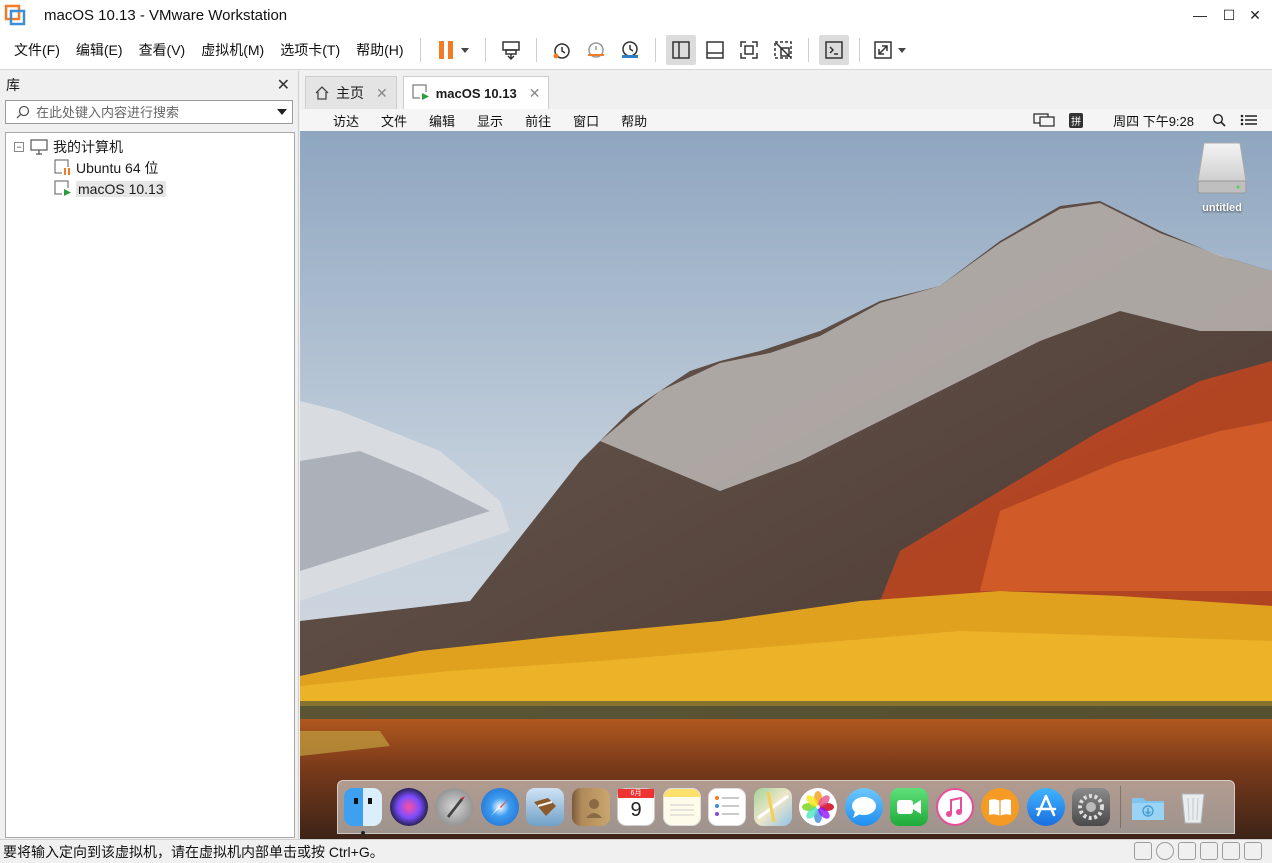  Describe the element at coordinates (499, 807) in the screenshot. I see `safari-icon` at that location.